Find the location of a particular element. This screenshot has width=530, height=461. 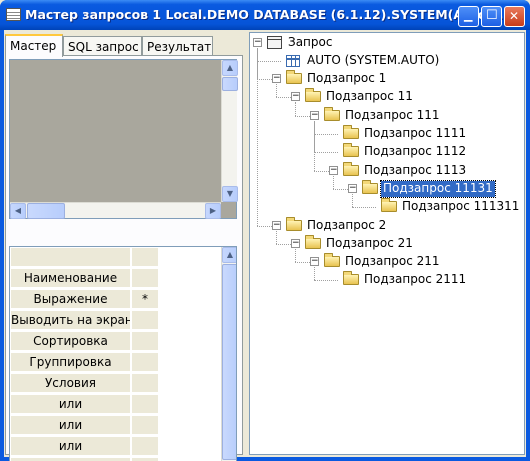

tree-node: − Подзапрос 2 is located at coordinates (385, 225).